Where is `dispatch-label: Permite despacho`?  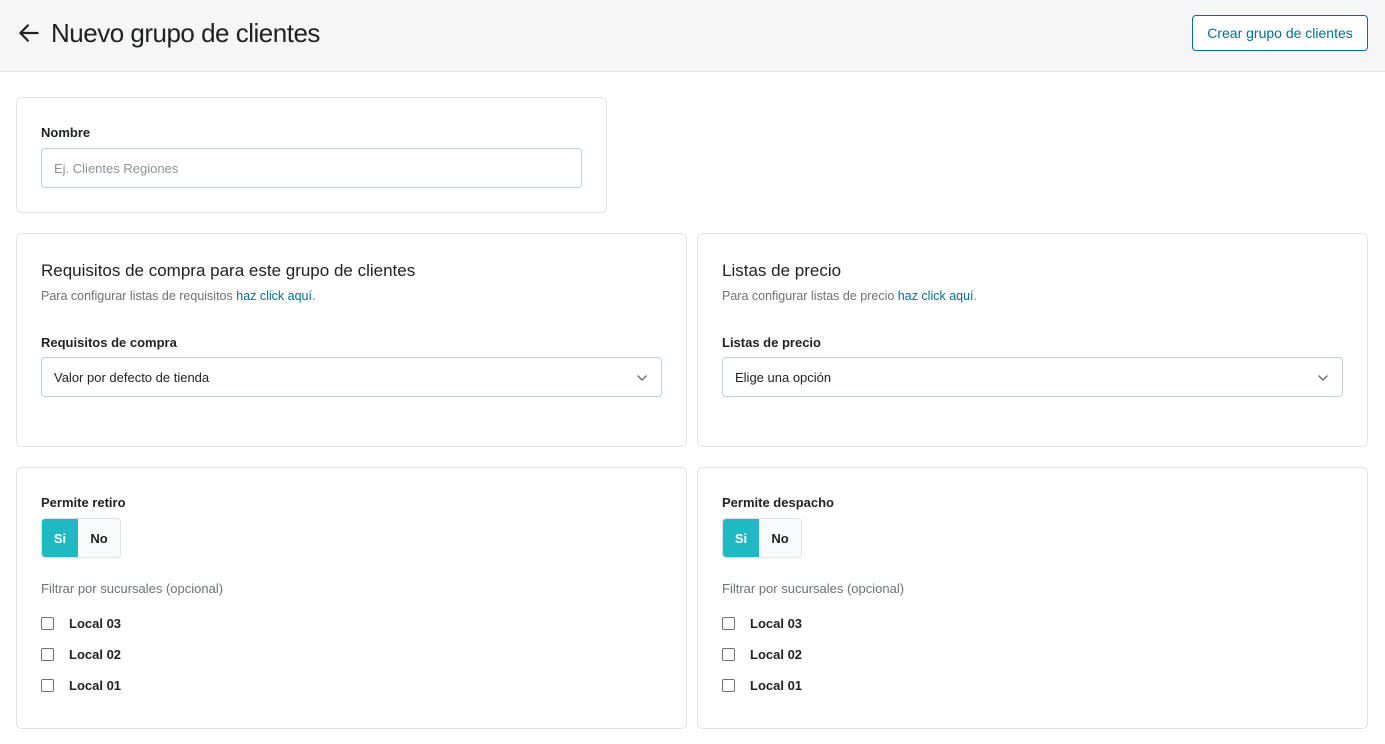 dispatch-label: Permite despacho is located at coordinates (778, 502).